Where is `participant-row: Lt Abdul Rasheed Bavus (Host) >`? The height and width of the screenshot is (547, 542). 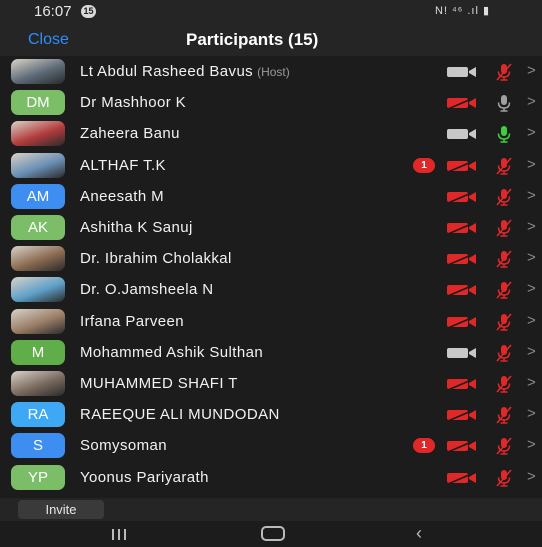 participant-row: Lt Abdul Rasheed Bavus (Host) > is located at coordinates (271, 71).